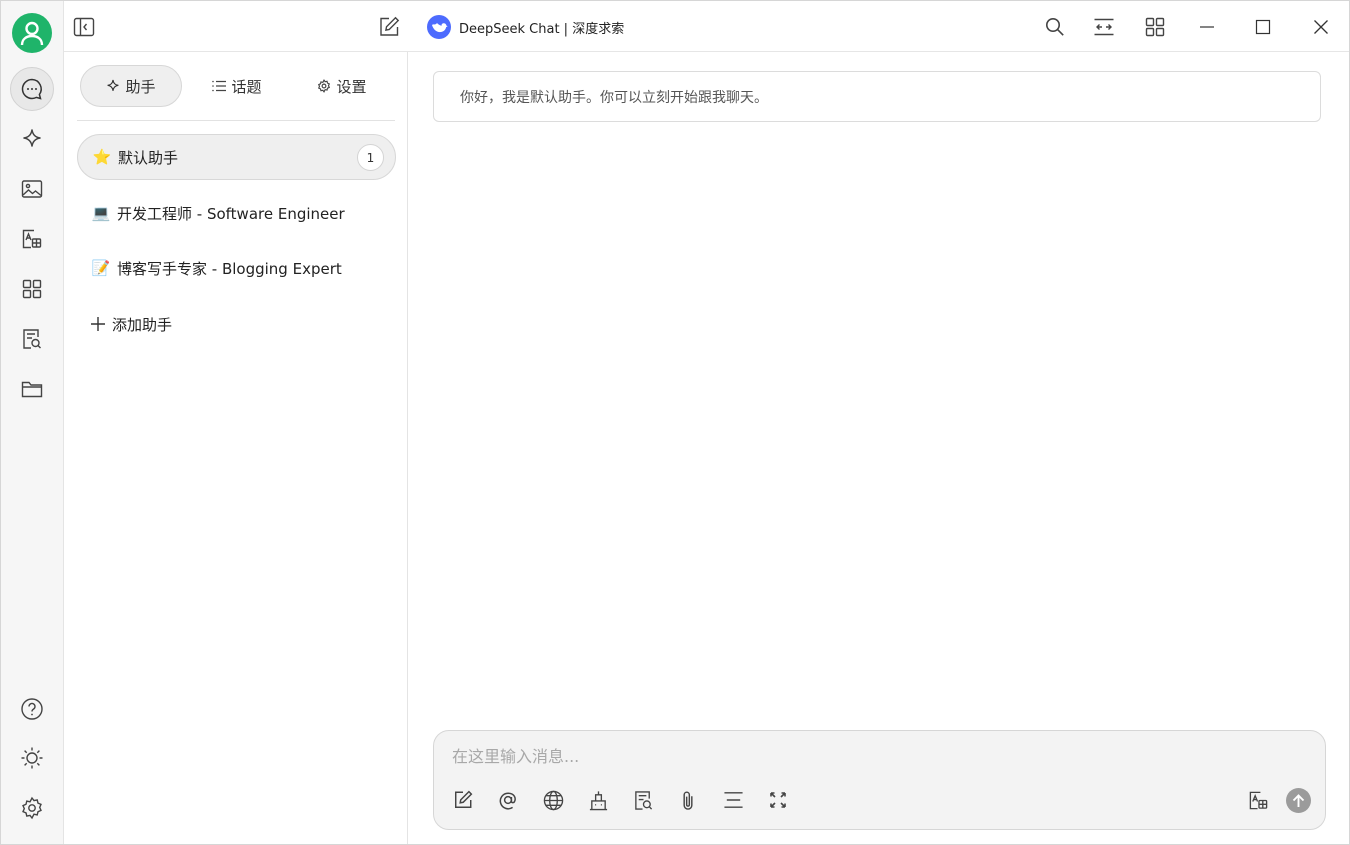 The image size is (1350, 845). I want to click on rail-agents-button, so click(32, 139).